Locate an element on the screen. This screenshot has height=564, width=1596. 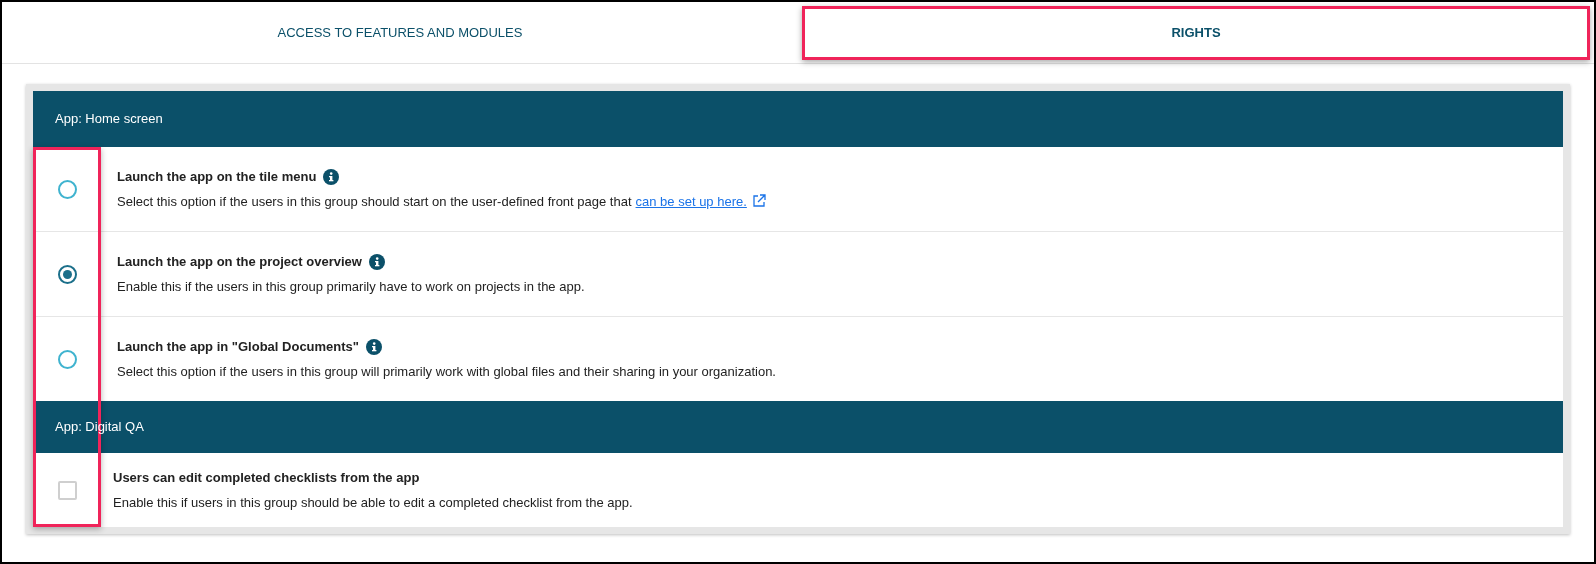
tab: ACCESS TO FEATURES AND MODULES is located at coordinates (400, 32).